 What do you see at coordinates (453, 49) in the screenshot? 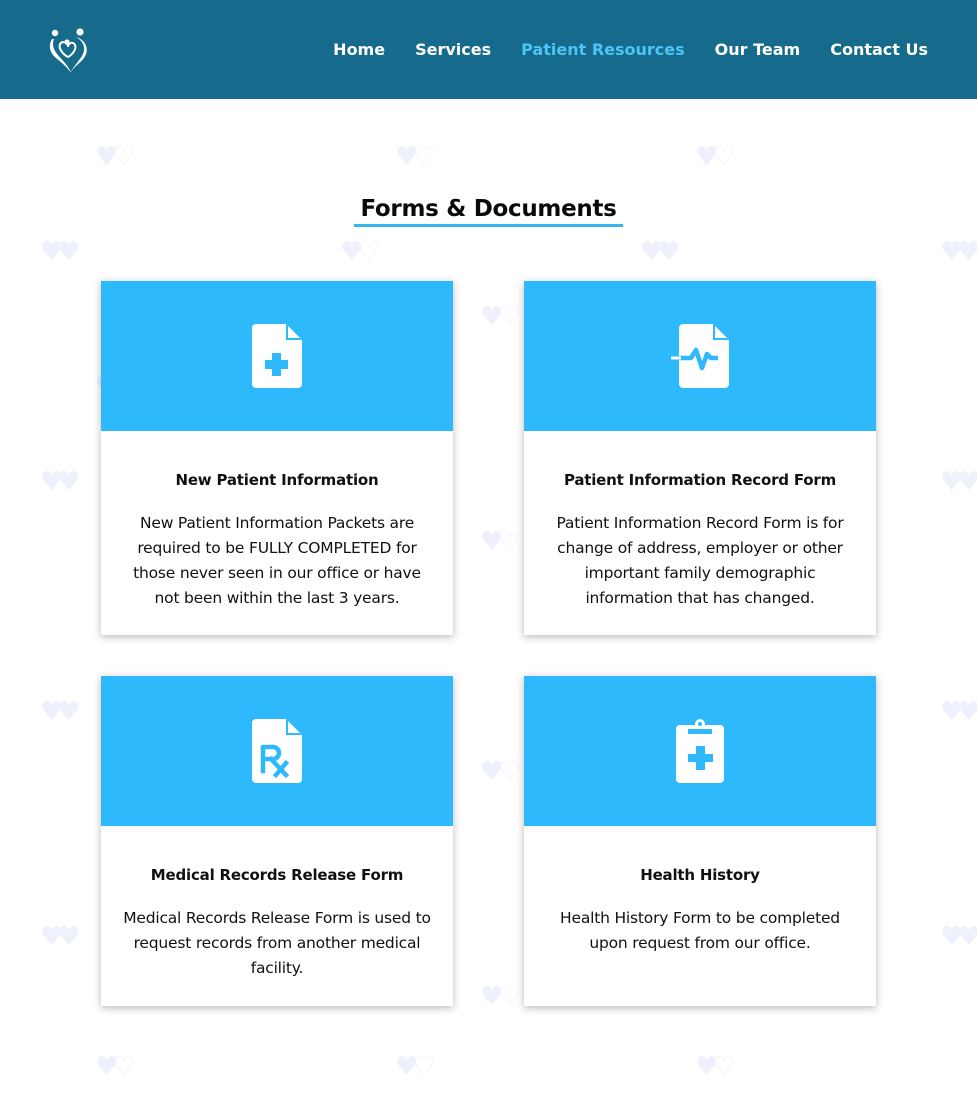
I see `nav-services: Services` at bounding box center [453, 49].